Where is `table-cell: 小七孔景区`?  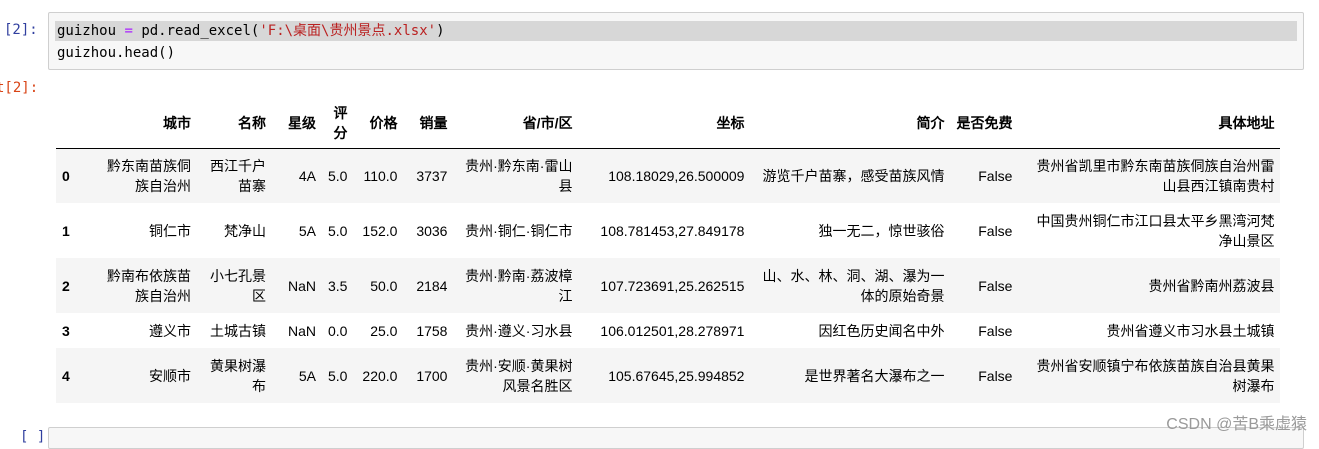 table-cell: 小七孔景区 is located at coordinates (238, 285).